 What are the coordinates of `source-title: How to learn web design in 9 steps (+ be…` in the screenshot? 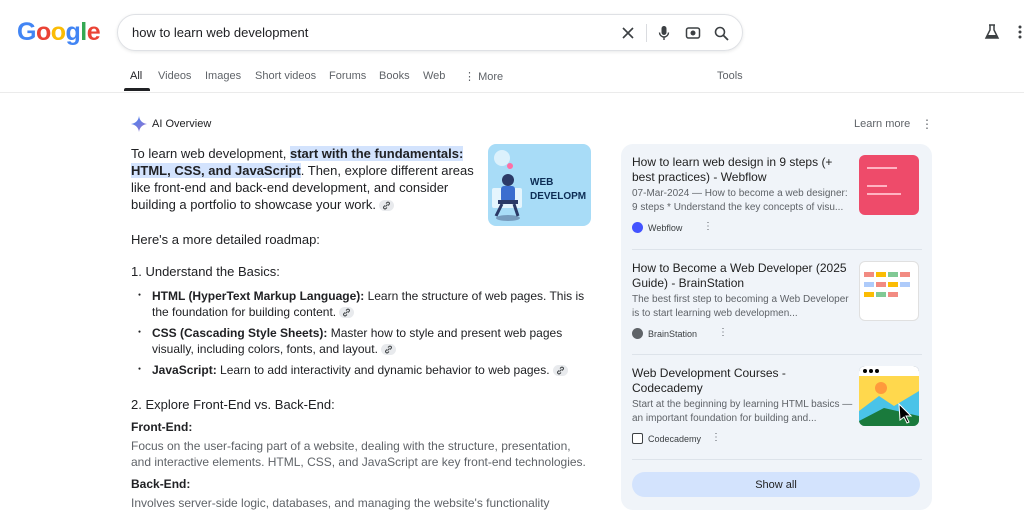 It's located at (743, 170).